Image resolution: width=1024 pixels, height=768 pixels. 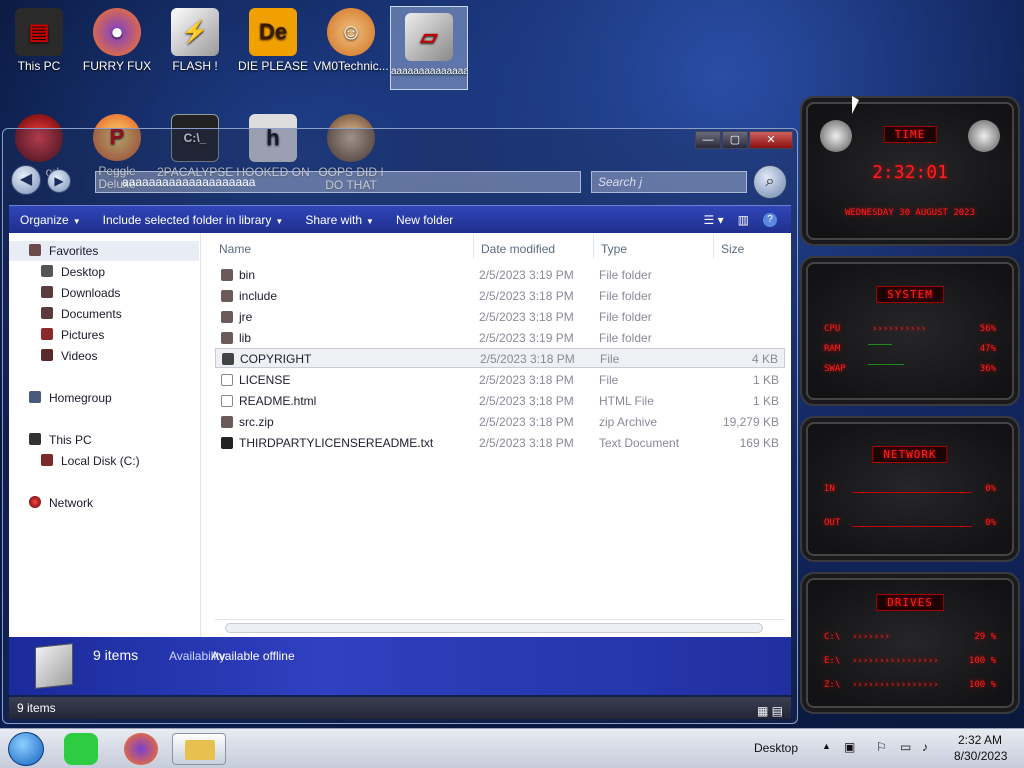 I want to click on ram-bar, so click(x=880, y=344).